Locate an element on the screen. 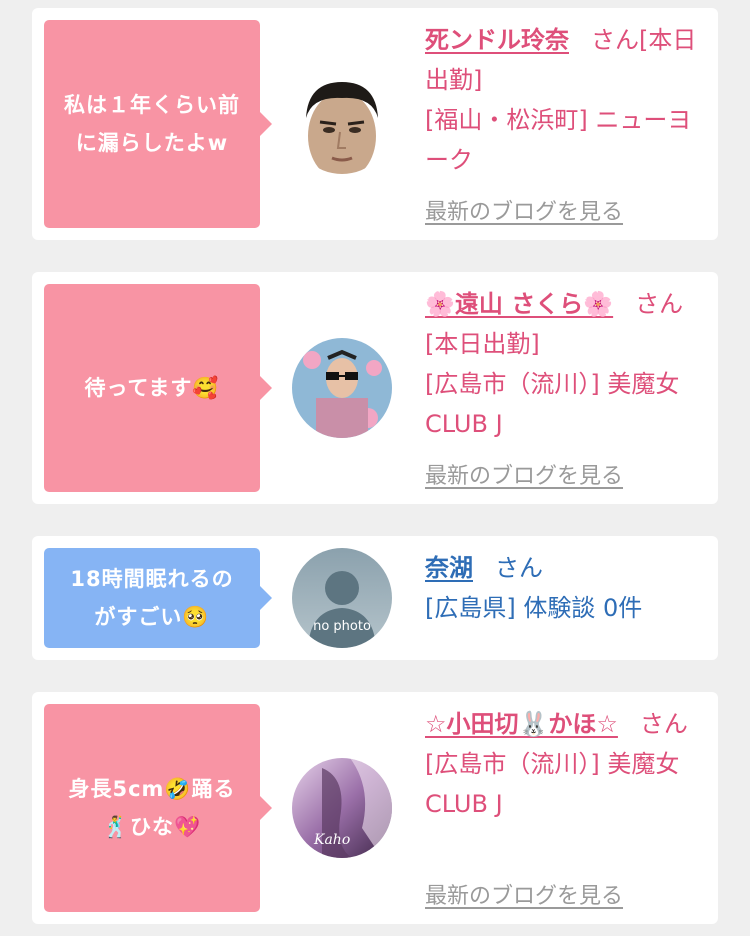 The image size is (750, 936). message-text: 私は１年くらい前 に漏らしたよw is located at coordinates (152, 124).